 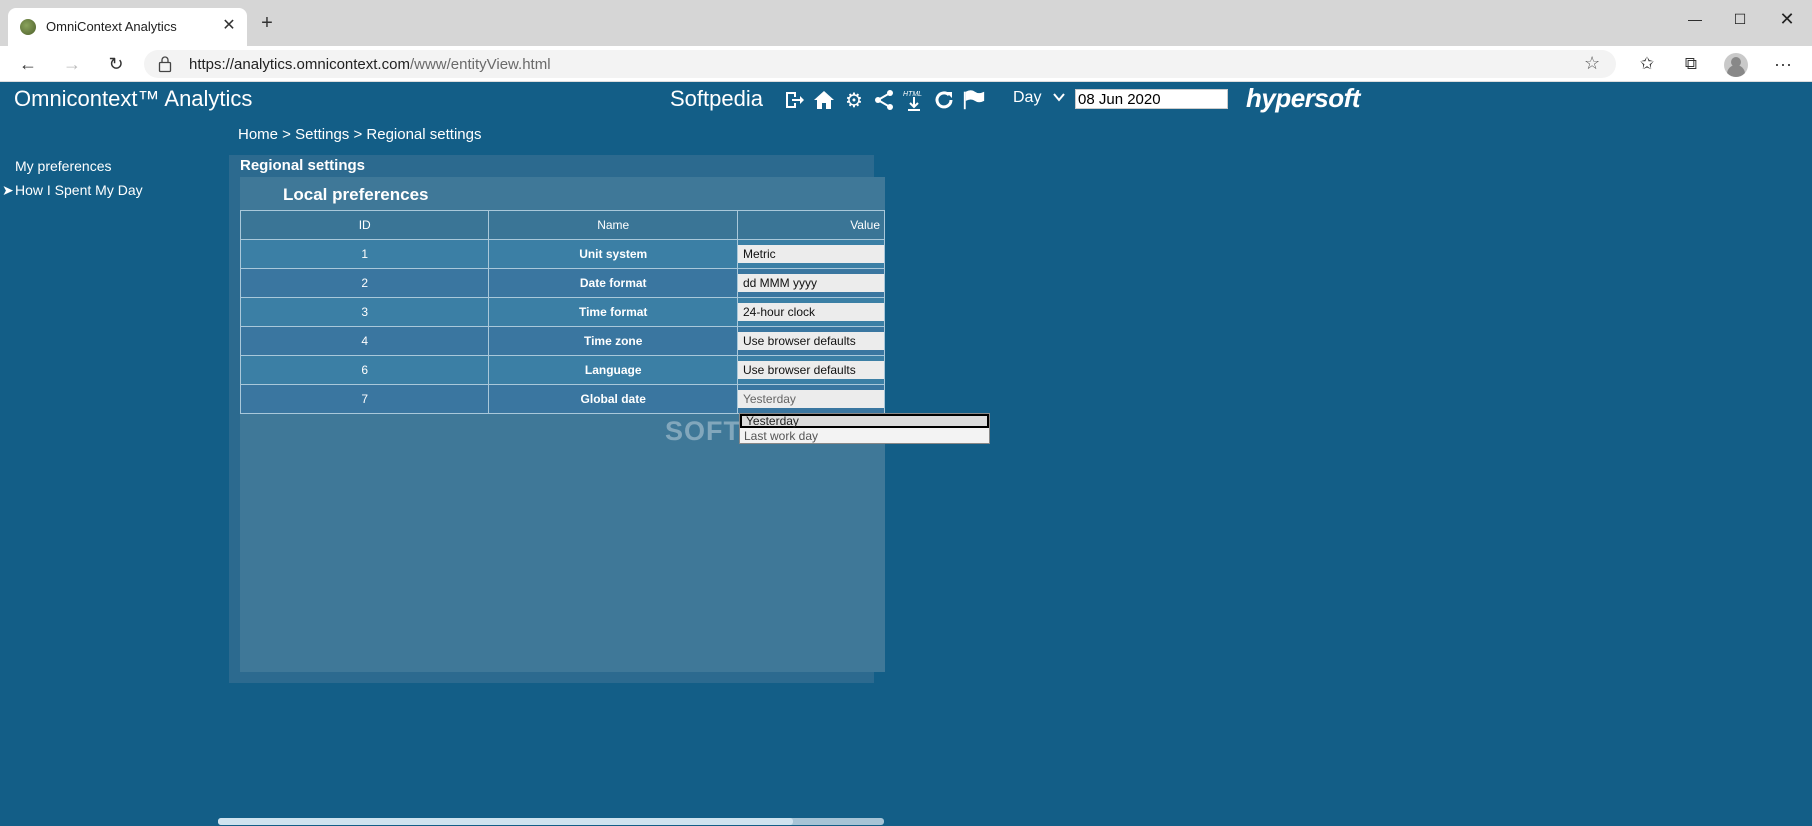 What do you see at coordinates (229, 26) in the screenshot?
I see `close-tab-icon: ✕` at bounding box center [229, 26].